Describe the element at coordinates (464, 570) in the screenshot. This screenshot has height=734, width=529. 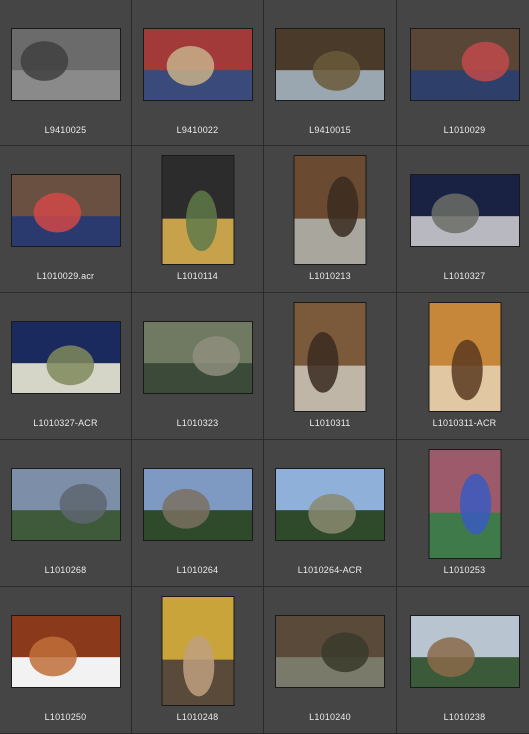
I see `thumbnail-label: L1010253` at that location.